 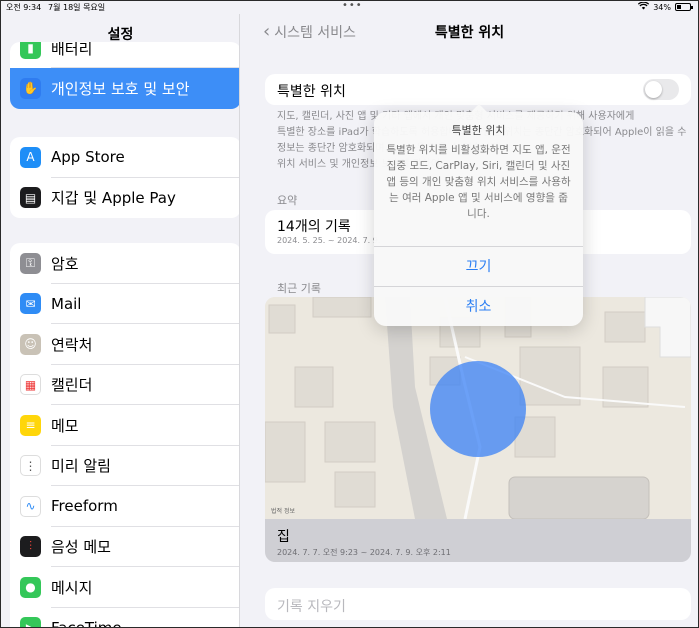 I want to click on toggle-label: 특별한 위치, so click(x=311, y=92).